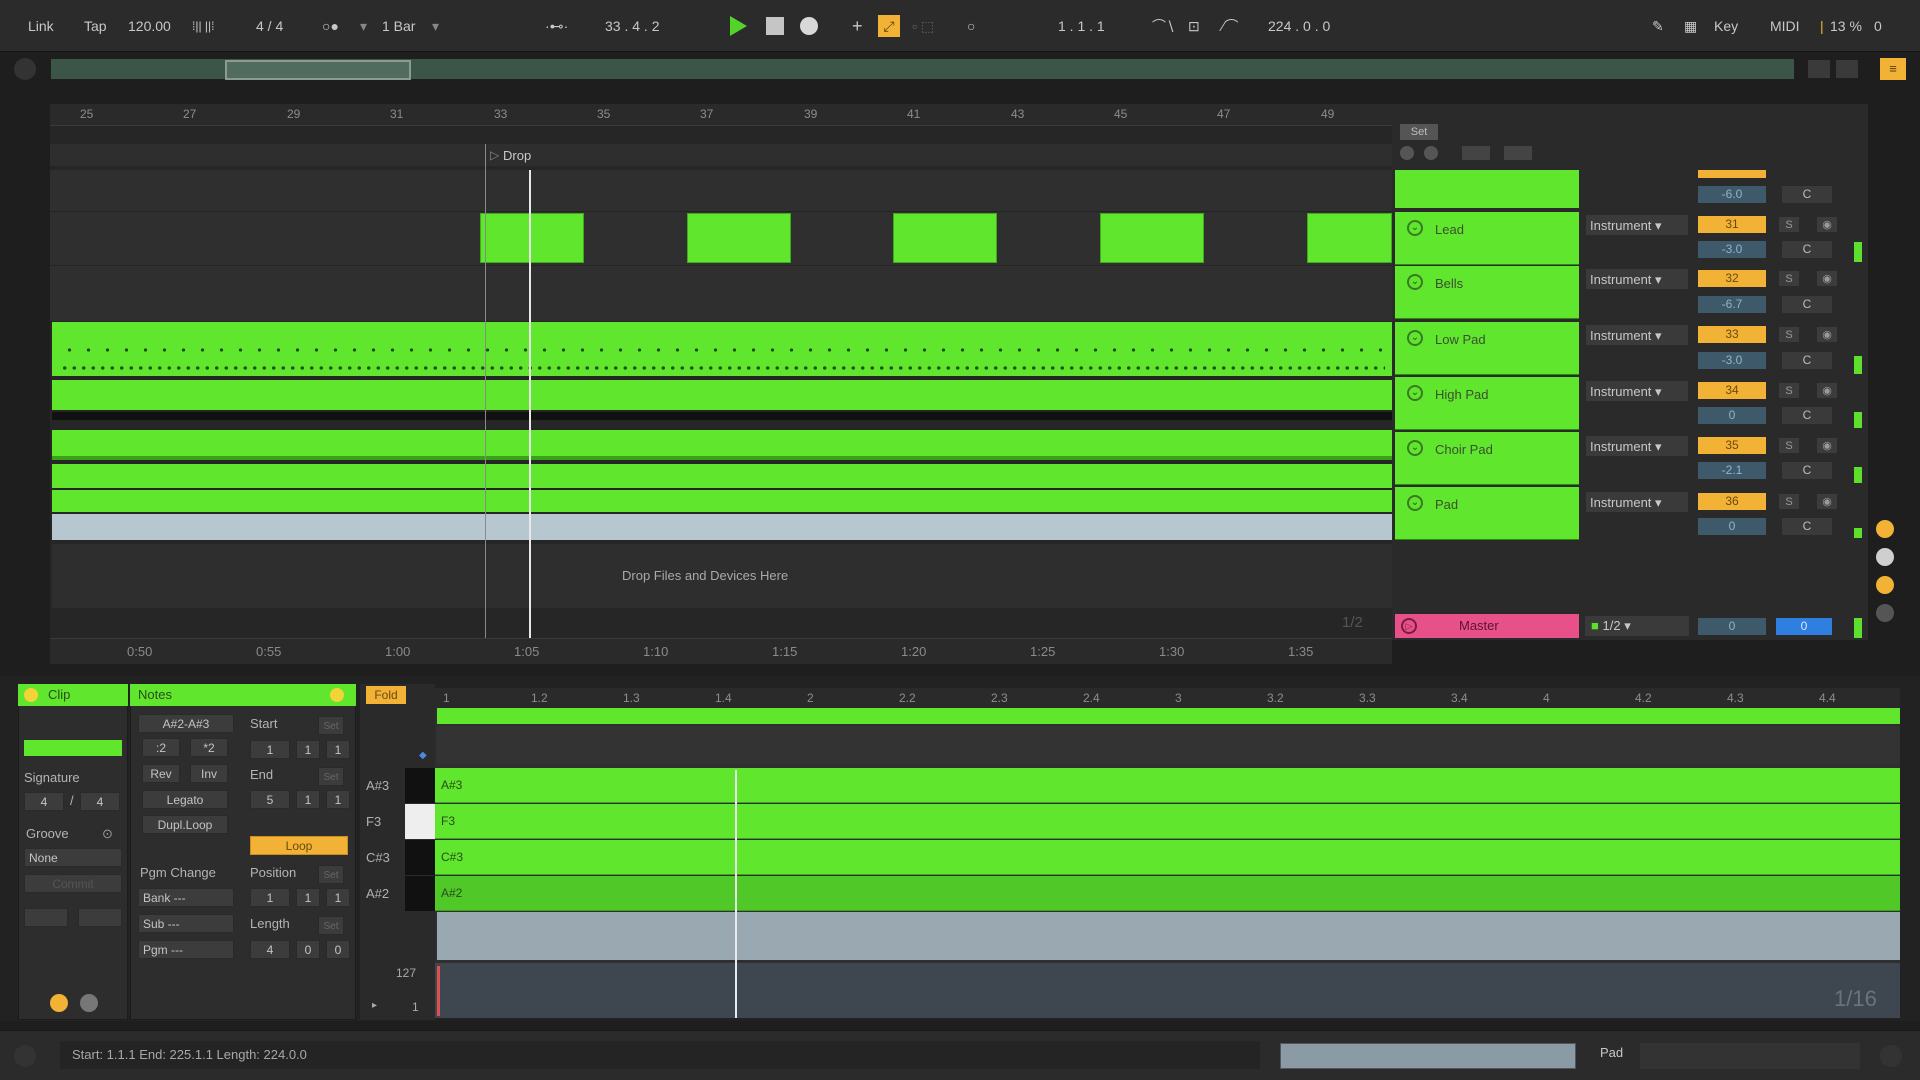  Describe the element at coordinates (270, 949) in the screenshot. I see `length-bar-field: 4` at that location.